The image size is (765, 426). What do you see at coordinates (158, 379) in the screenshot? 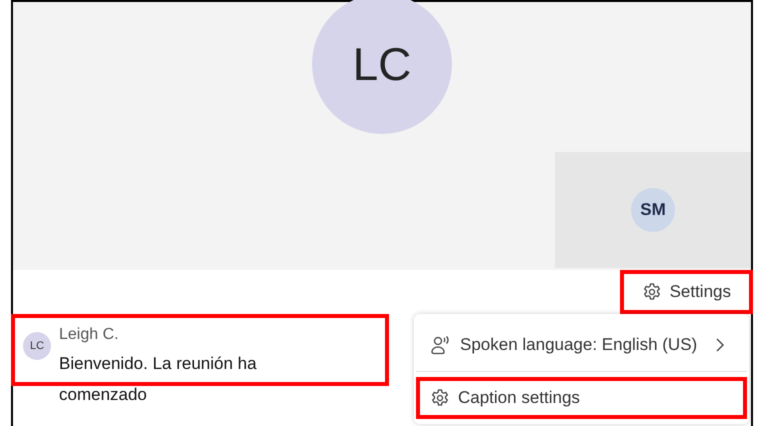
I see `caption-text: Bienvenido. La reunión ha comenzado` at bounding box center [158, 379].